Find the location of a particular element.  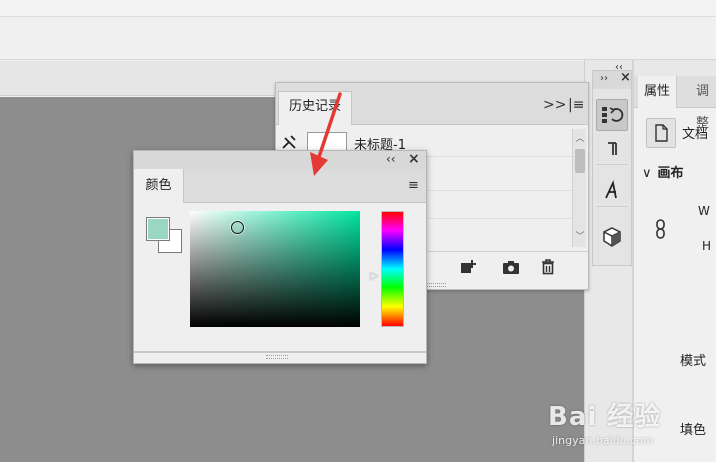

canvas-section-header: ∨ 画布 is located at coordinates (663, 171).